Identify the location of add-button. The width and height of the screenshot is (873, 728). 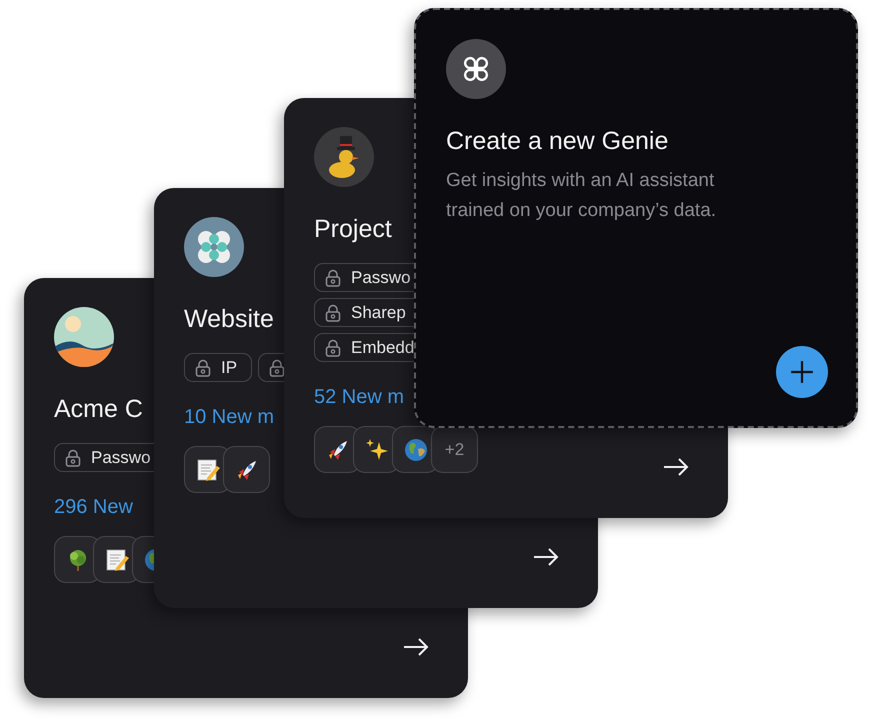
(802, 372).